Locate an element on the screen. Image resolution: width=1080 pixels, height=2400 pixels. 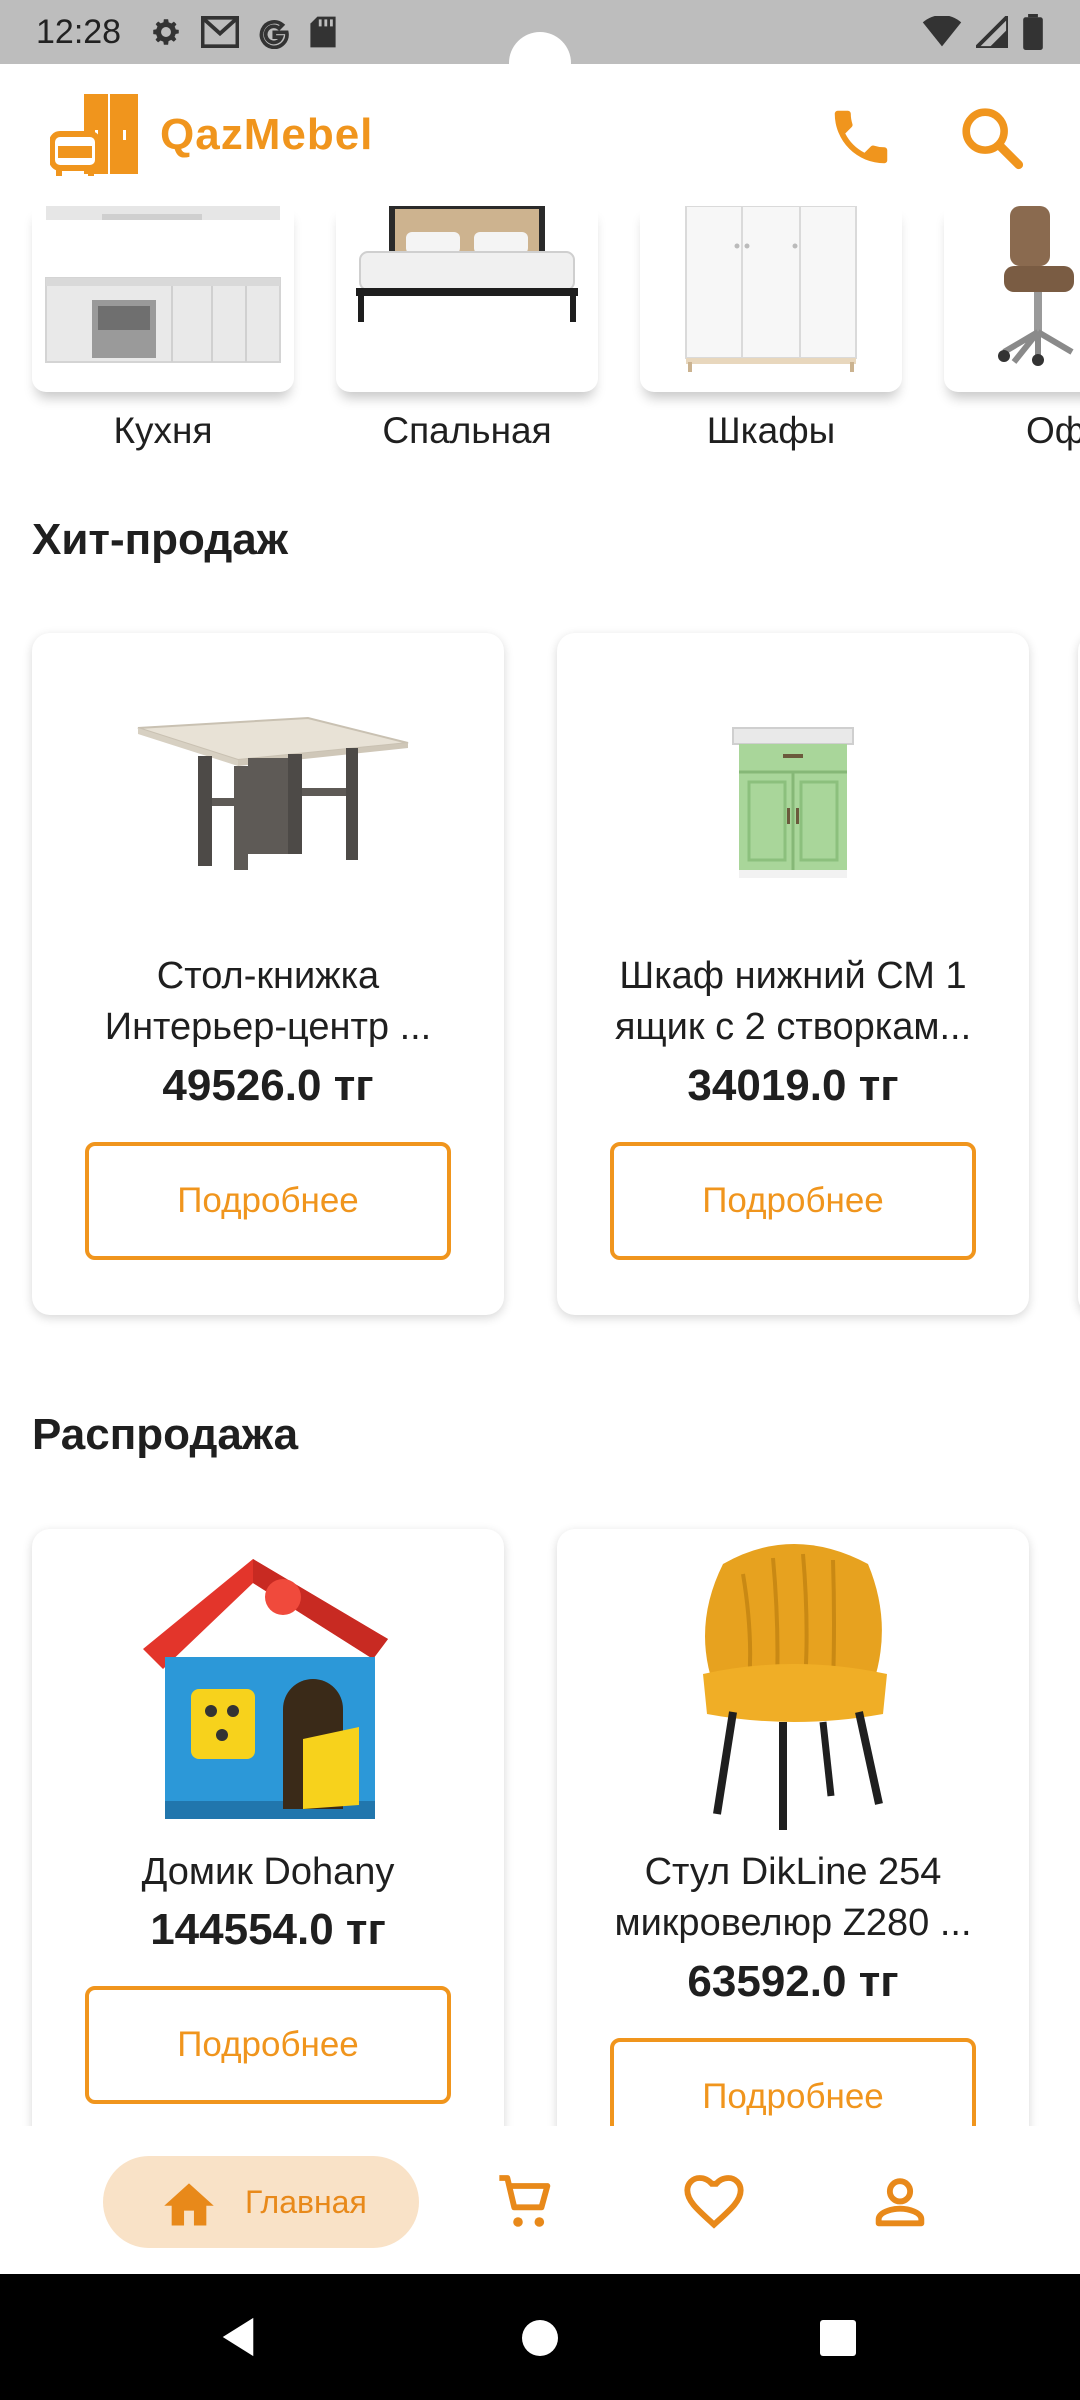
system-navigation-bar is located at coordinates (540, 2337).